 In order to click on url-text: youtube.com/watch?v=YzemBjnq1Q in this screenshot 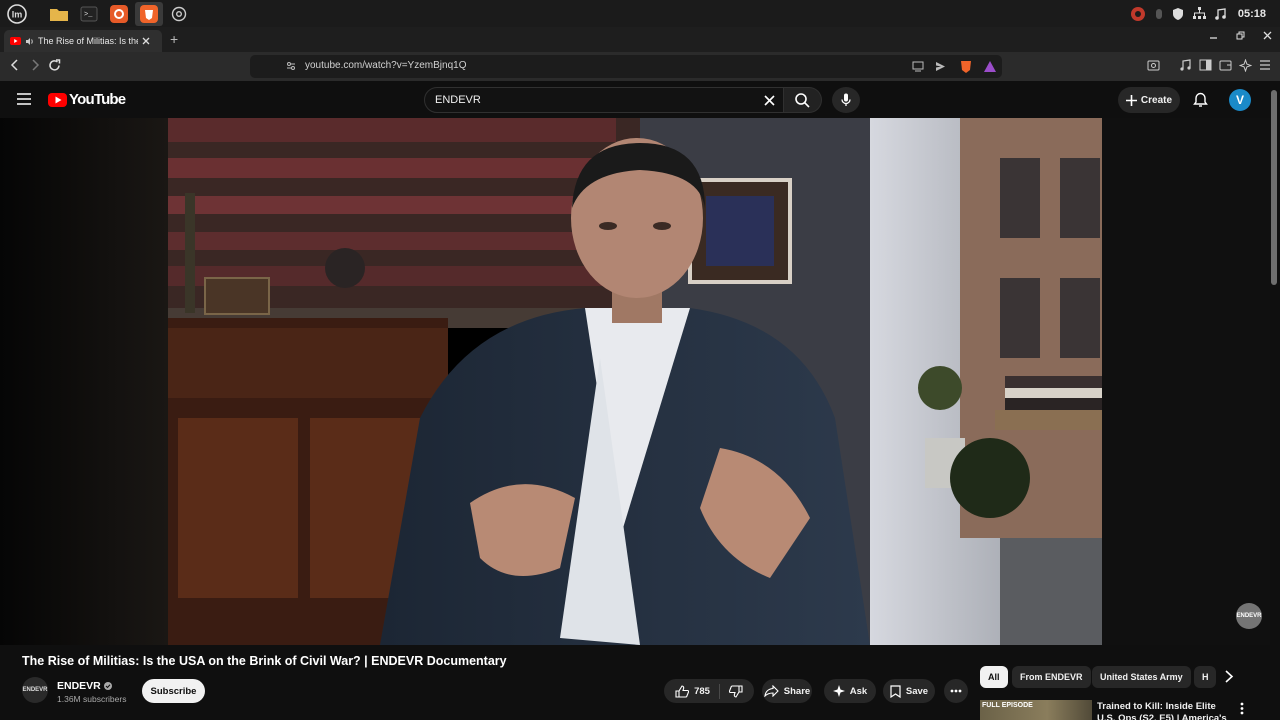, I will do `click(386, 65)`.